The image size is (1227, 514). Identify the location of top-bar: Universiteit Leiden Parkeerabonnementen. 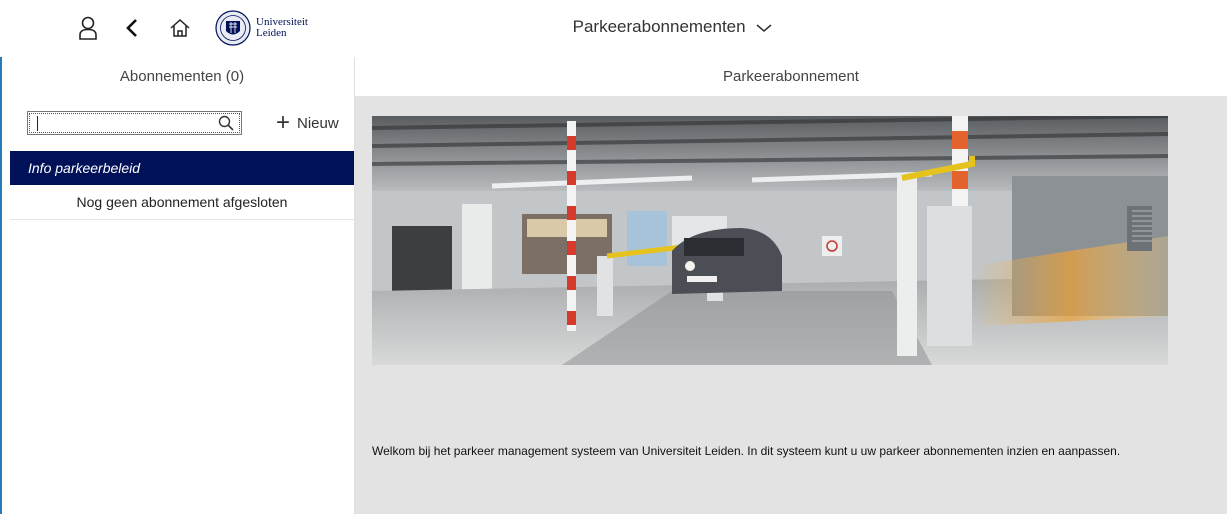
(613, 28).